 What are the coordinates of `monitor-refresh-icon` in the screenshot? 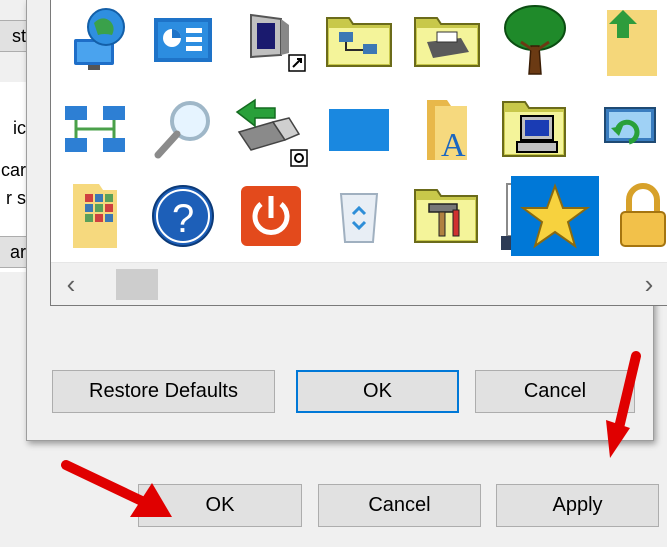 It's located at (623, 130).